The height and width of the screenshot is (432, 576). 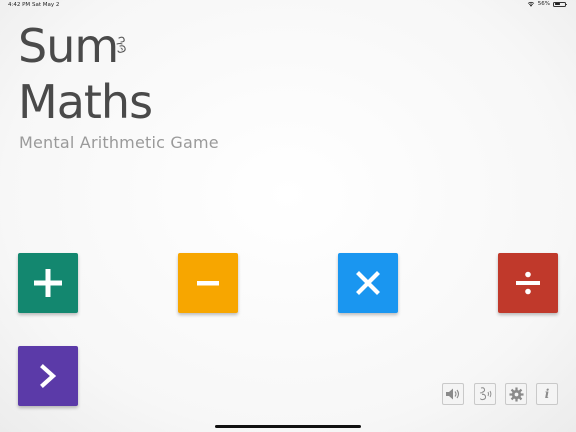 I want to click on plus-icon, so click(x=48, y=283).